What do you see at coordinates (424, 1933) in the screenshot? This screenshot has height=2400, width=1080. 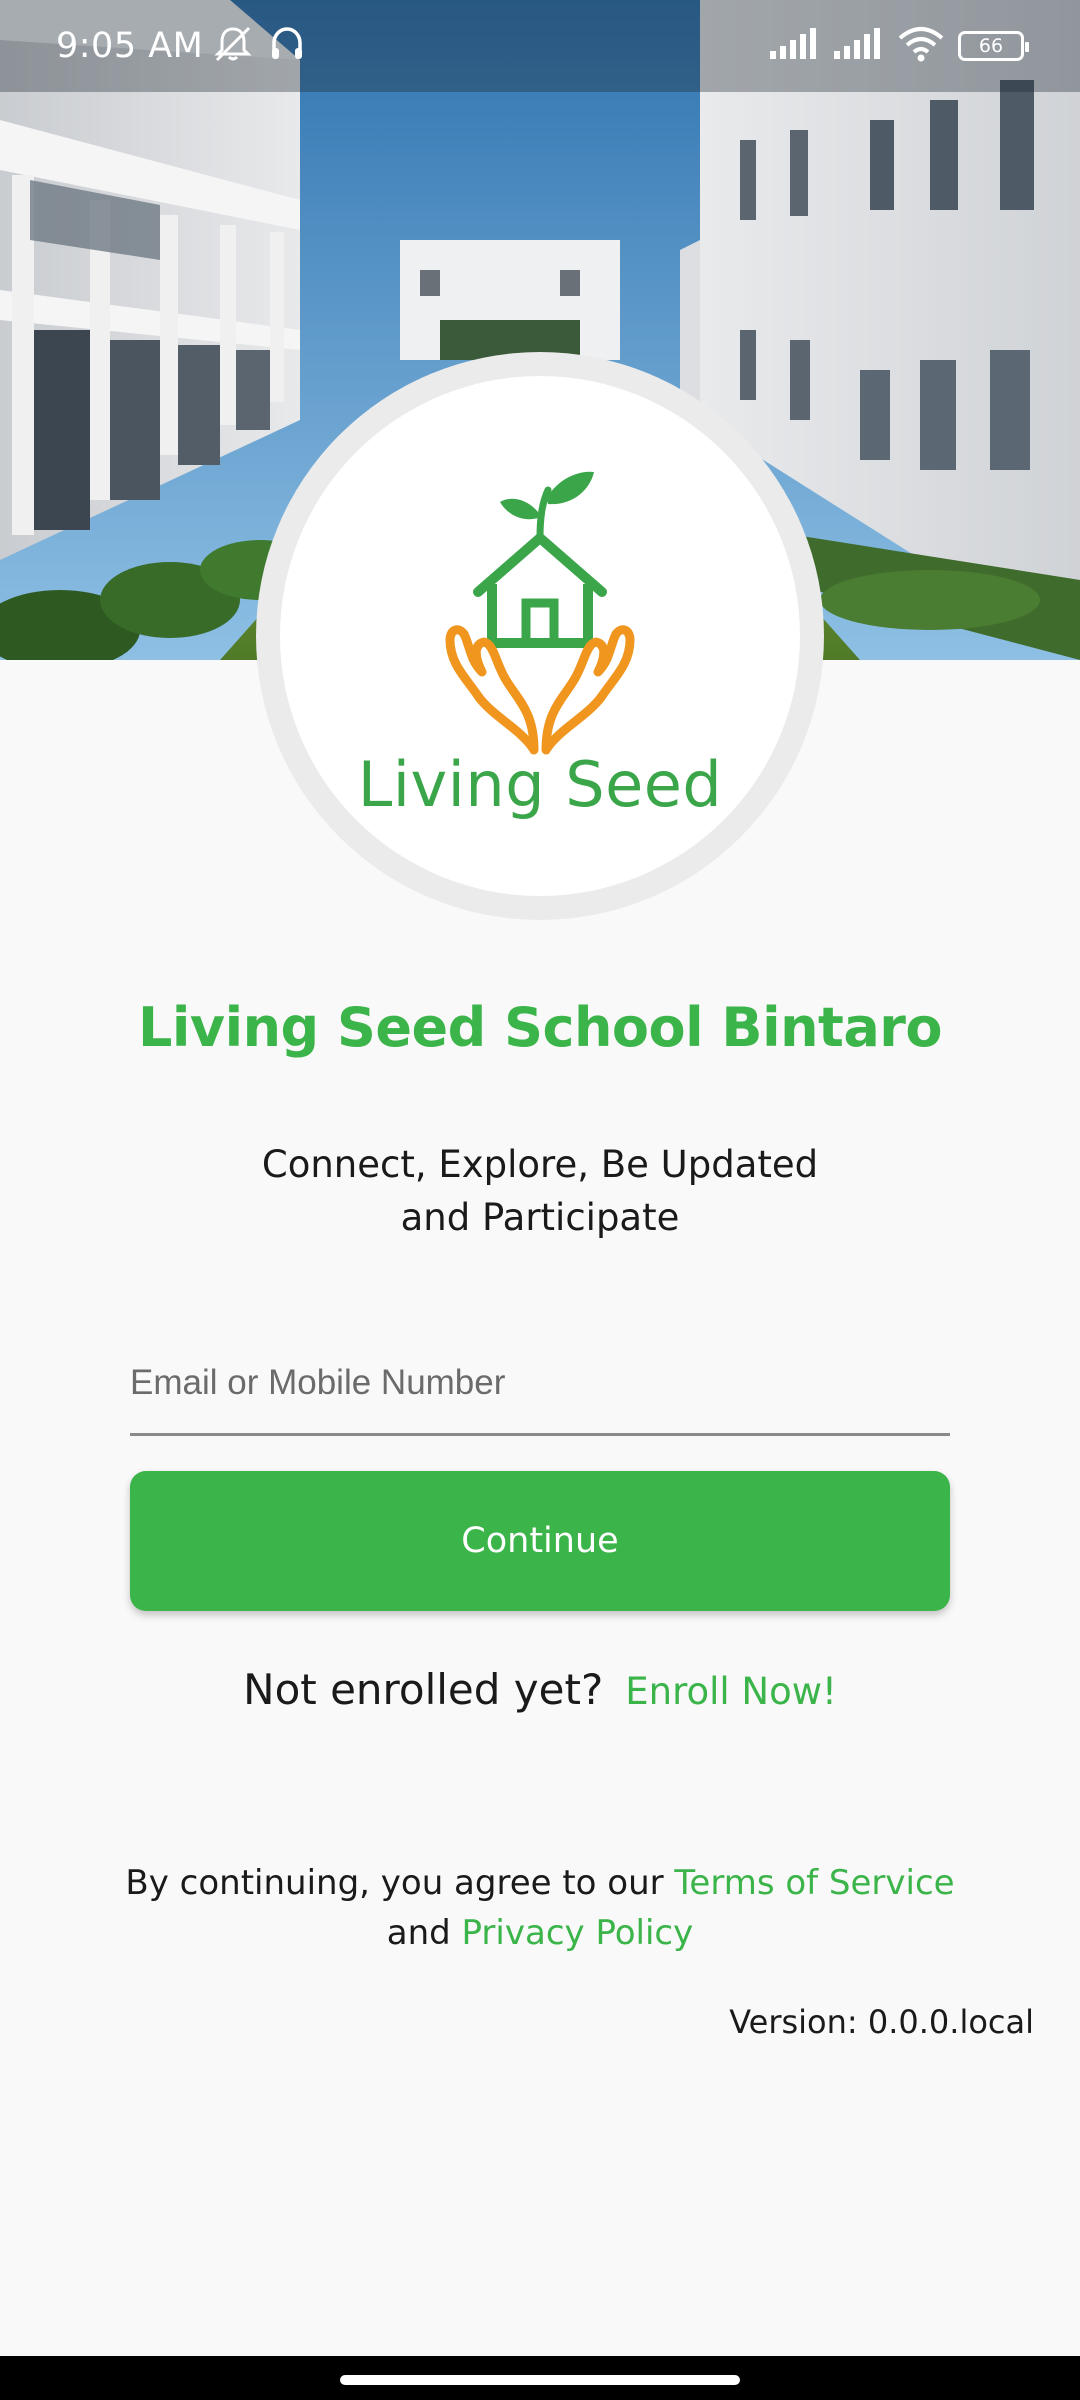 I see `terms-and: and` at bounding box center [424, 1933].